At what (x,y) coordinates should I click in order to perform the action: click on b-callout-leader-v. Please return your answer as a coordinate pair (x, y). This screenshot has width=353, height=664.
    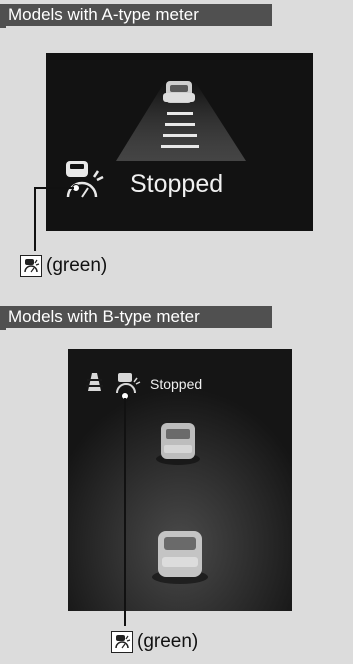
    Looking at the image, I should click on (125, 512).